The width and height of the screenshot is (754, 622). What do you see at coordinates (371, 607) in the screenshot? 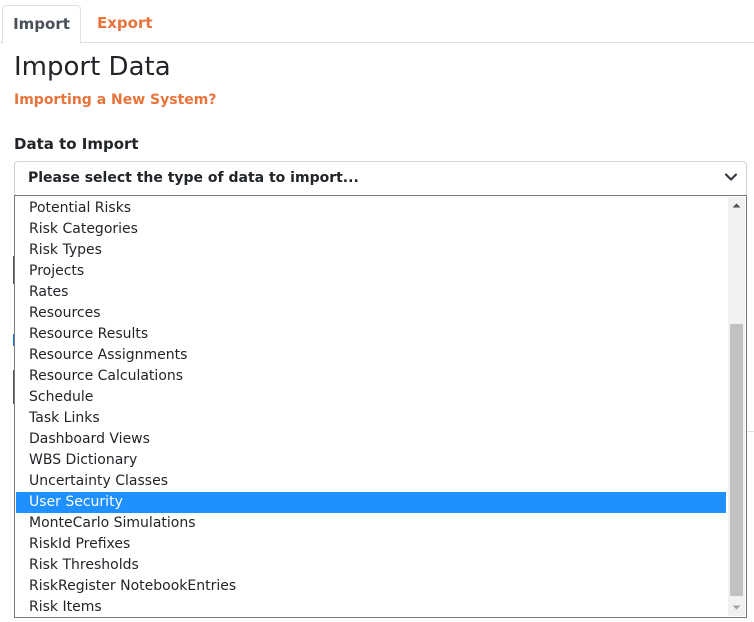
I see `dropdown-option: Risk Items` at bounding box center [371, 607].